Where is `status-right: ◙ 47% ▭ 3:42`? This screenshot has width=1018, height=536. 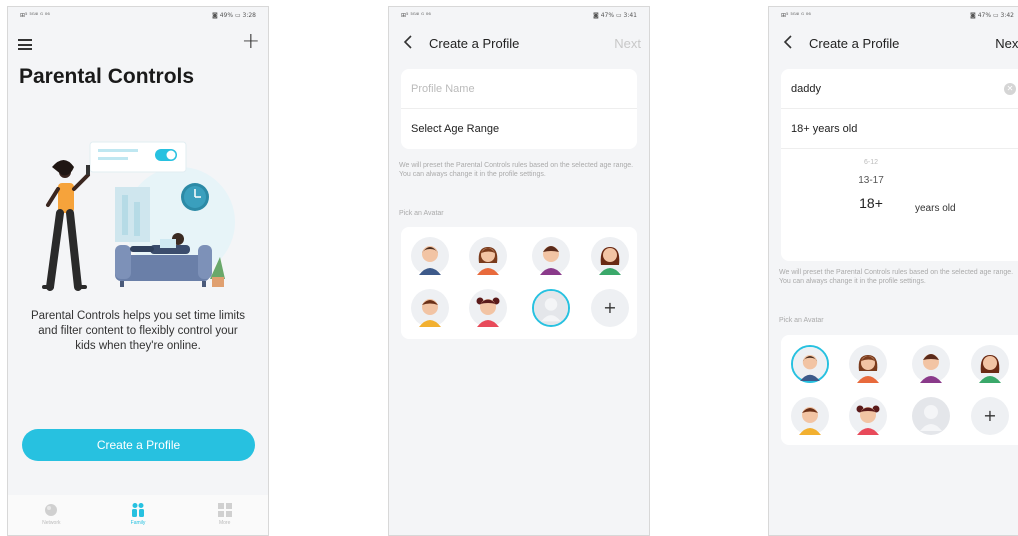 status-right: ◙ 47% ▭ 3:42 is located at coordinates (991, 15).